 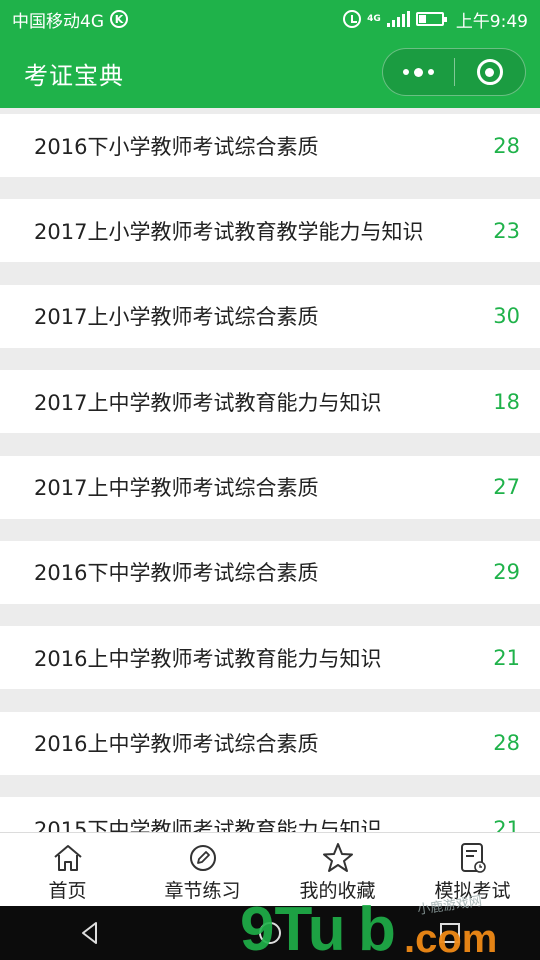 I want to click on list-item: 2016上中学教师考试综合素质 28, so click(x=270, y=743).